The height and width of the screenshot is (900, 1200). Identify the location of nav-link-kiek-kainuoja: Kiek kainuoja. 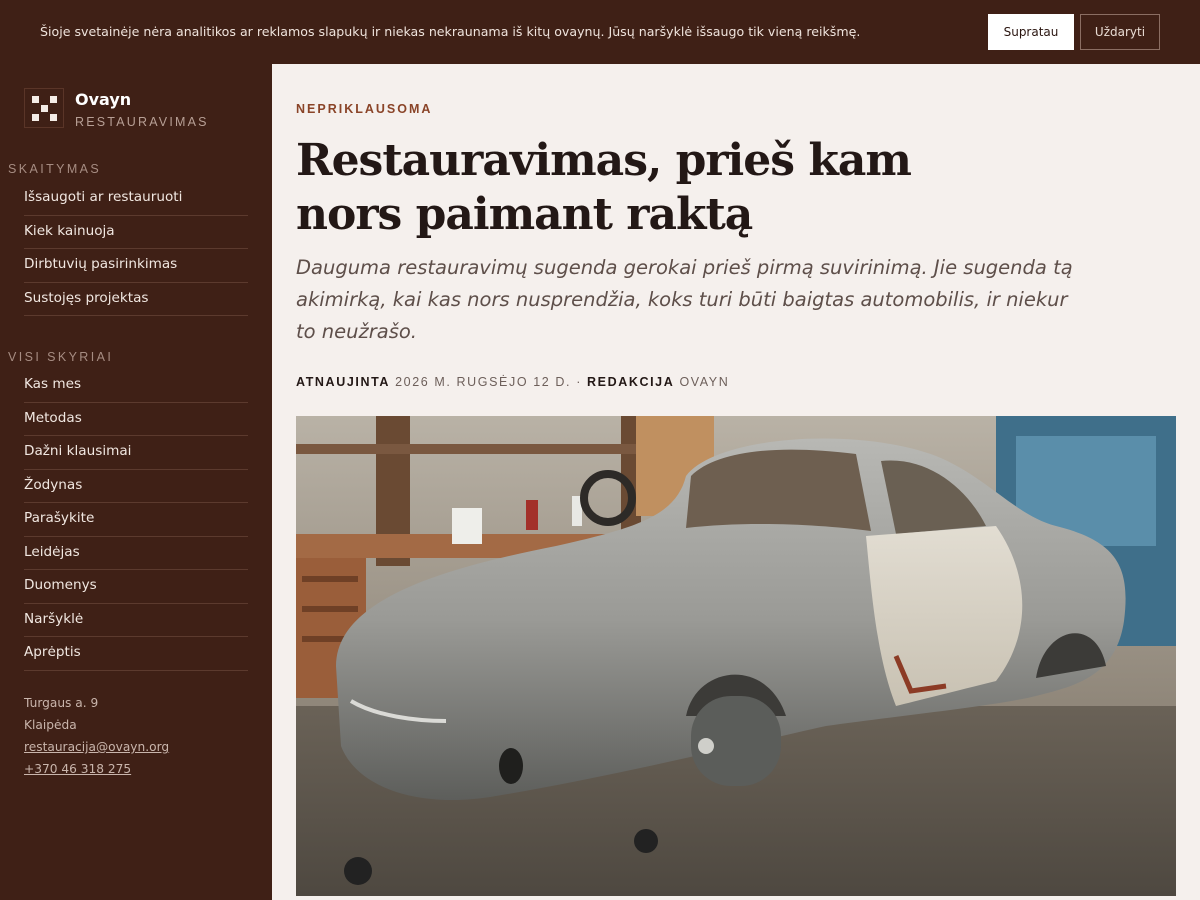
(136, 227).